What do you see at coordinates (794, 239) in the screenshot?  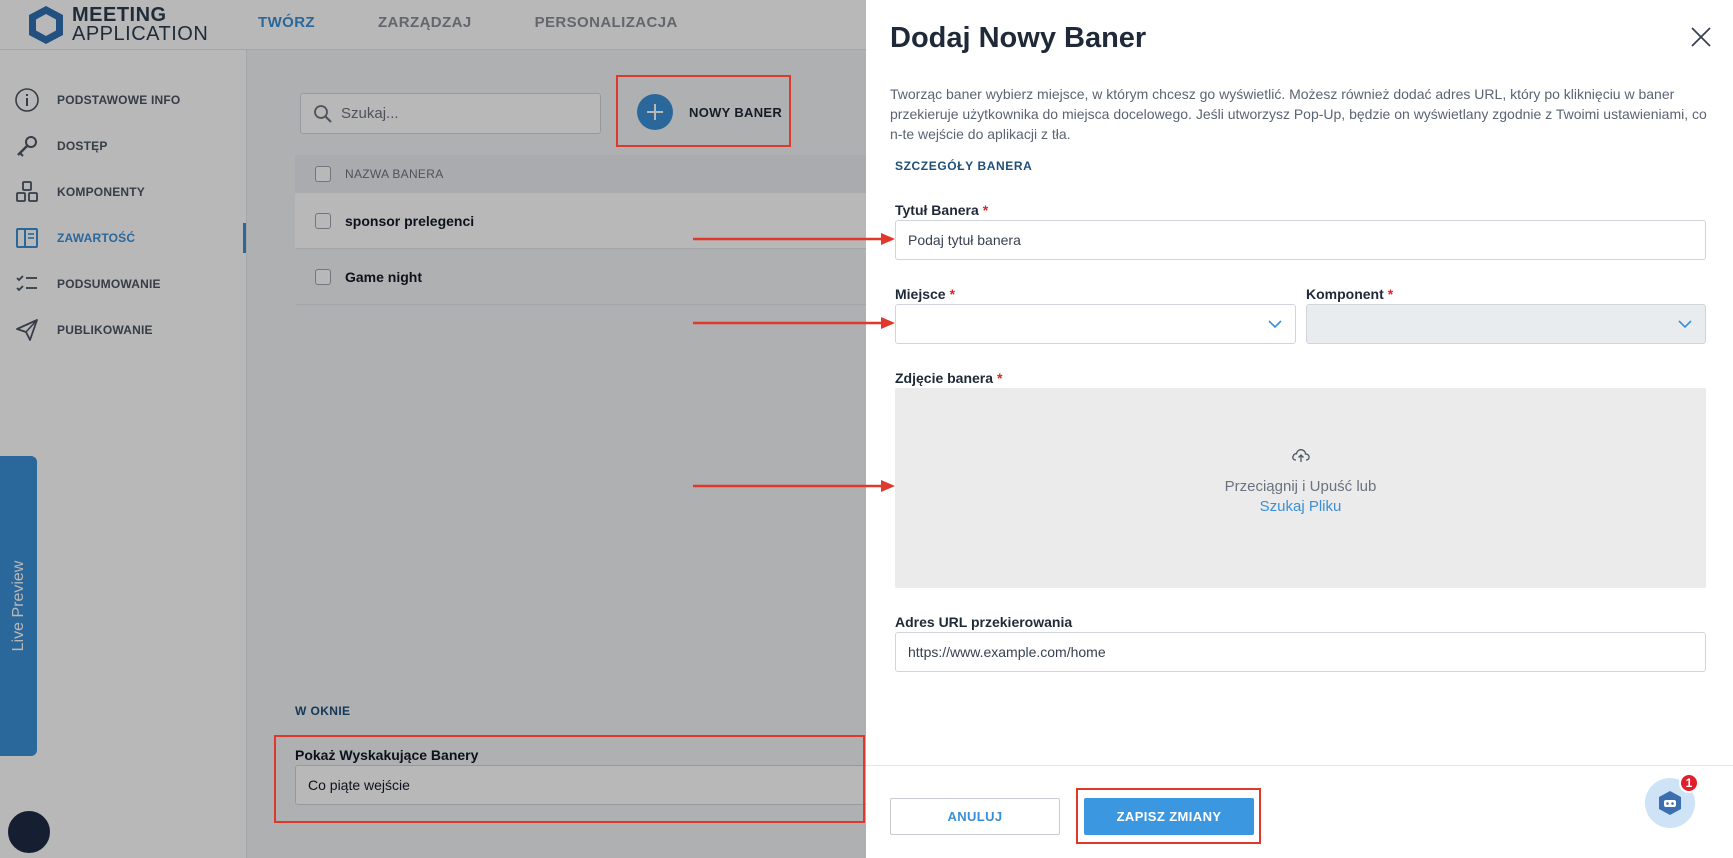 I see `arrow-to-title-field` at bounding box center [794, 239].